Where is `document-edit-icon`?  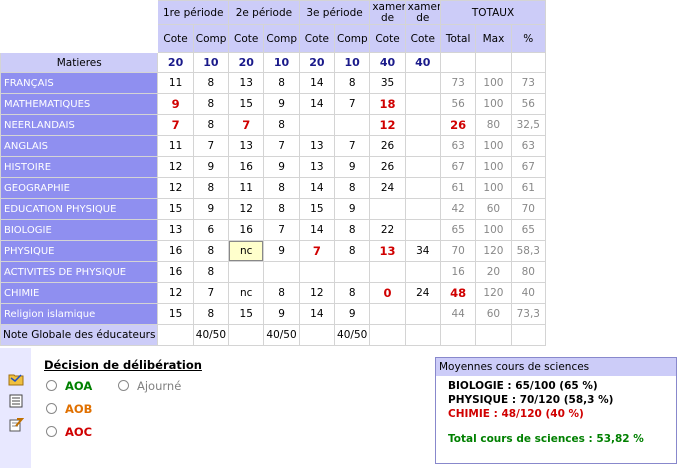
document-edit-icon is located at coordinates (16, 425).